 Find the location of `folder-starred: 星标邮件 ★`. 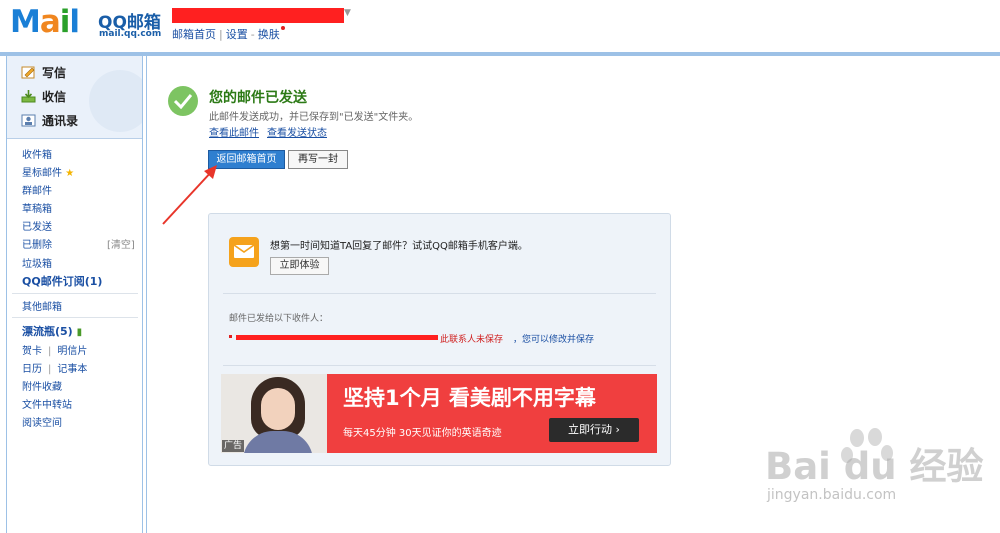

folder-starred: 星标邮件 ★ is located at coordinates (48, 171).